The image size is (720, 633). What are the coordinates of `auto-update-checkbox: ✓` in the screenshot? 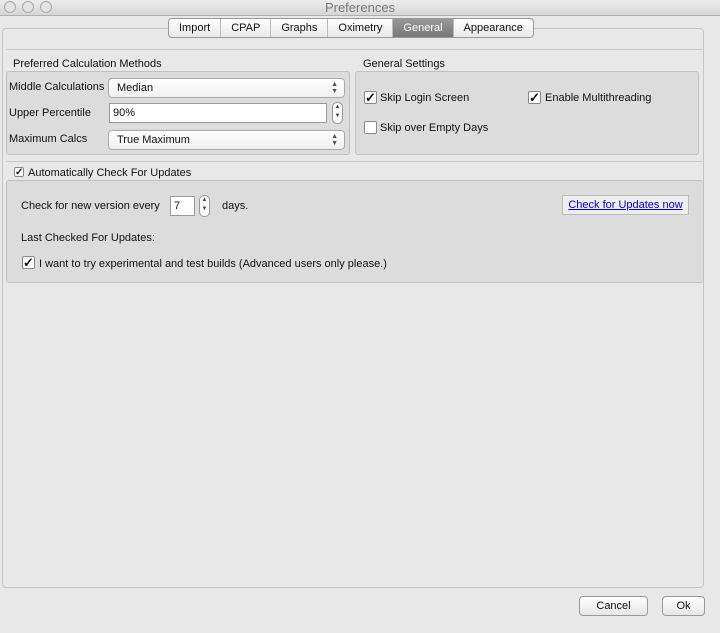 It's located at (19, 172).